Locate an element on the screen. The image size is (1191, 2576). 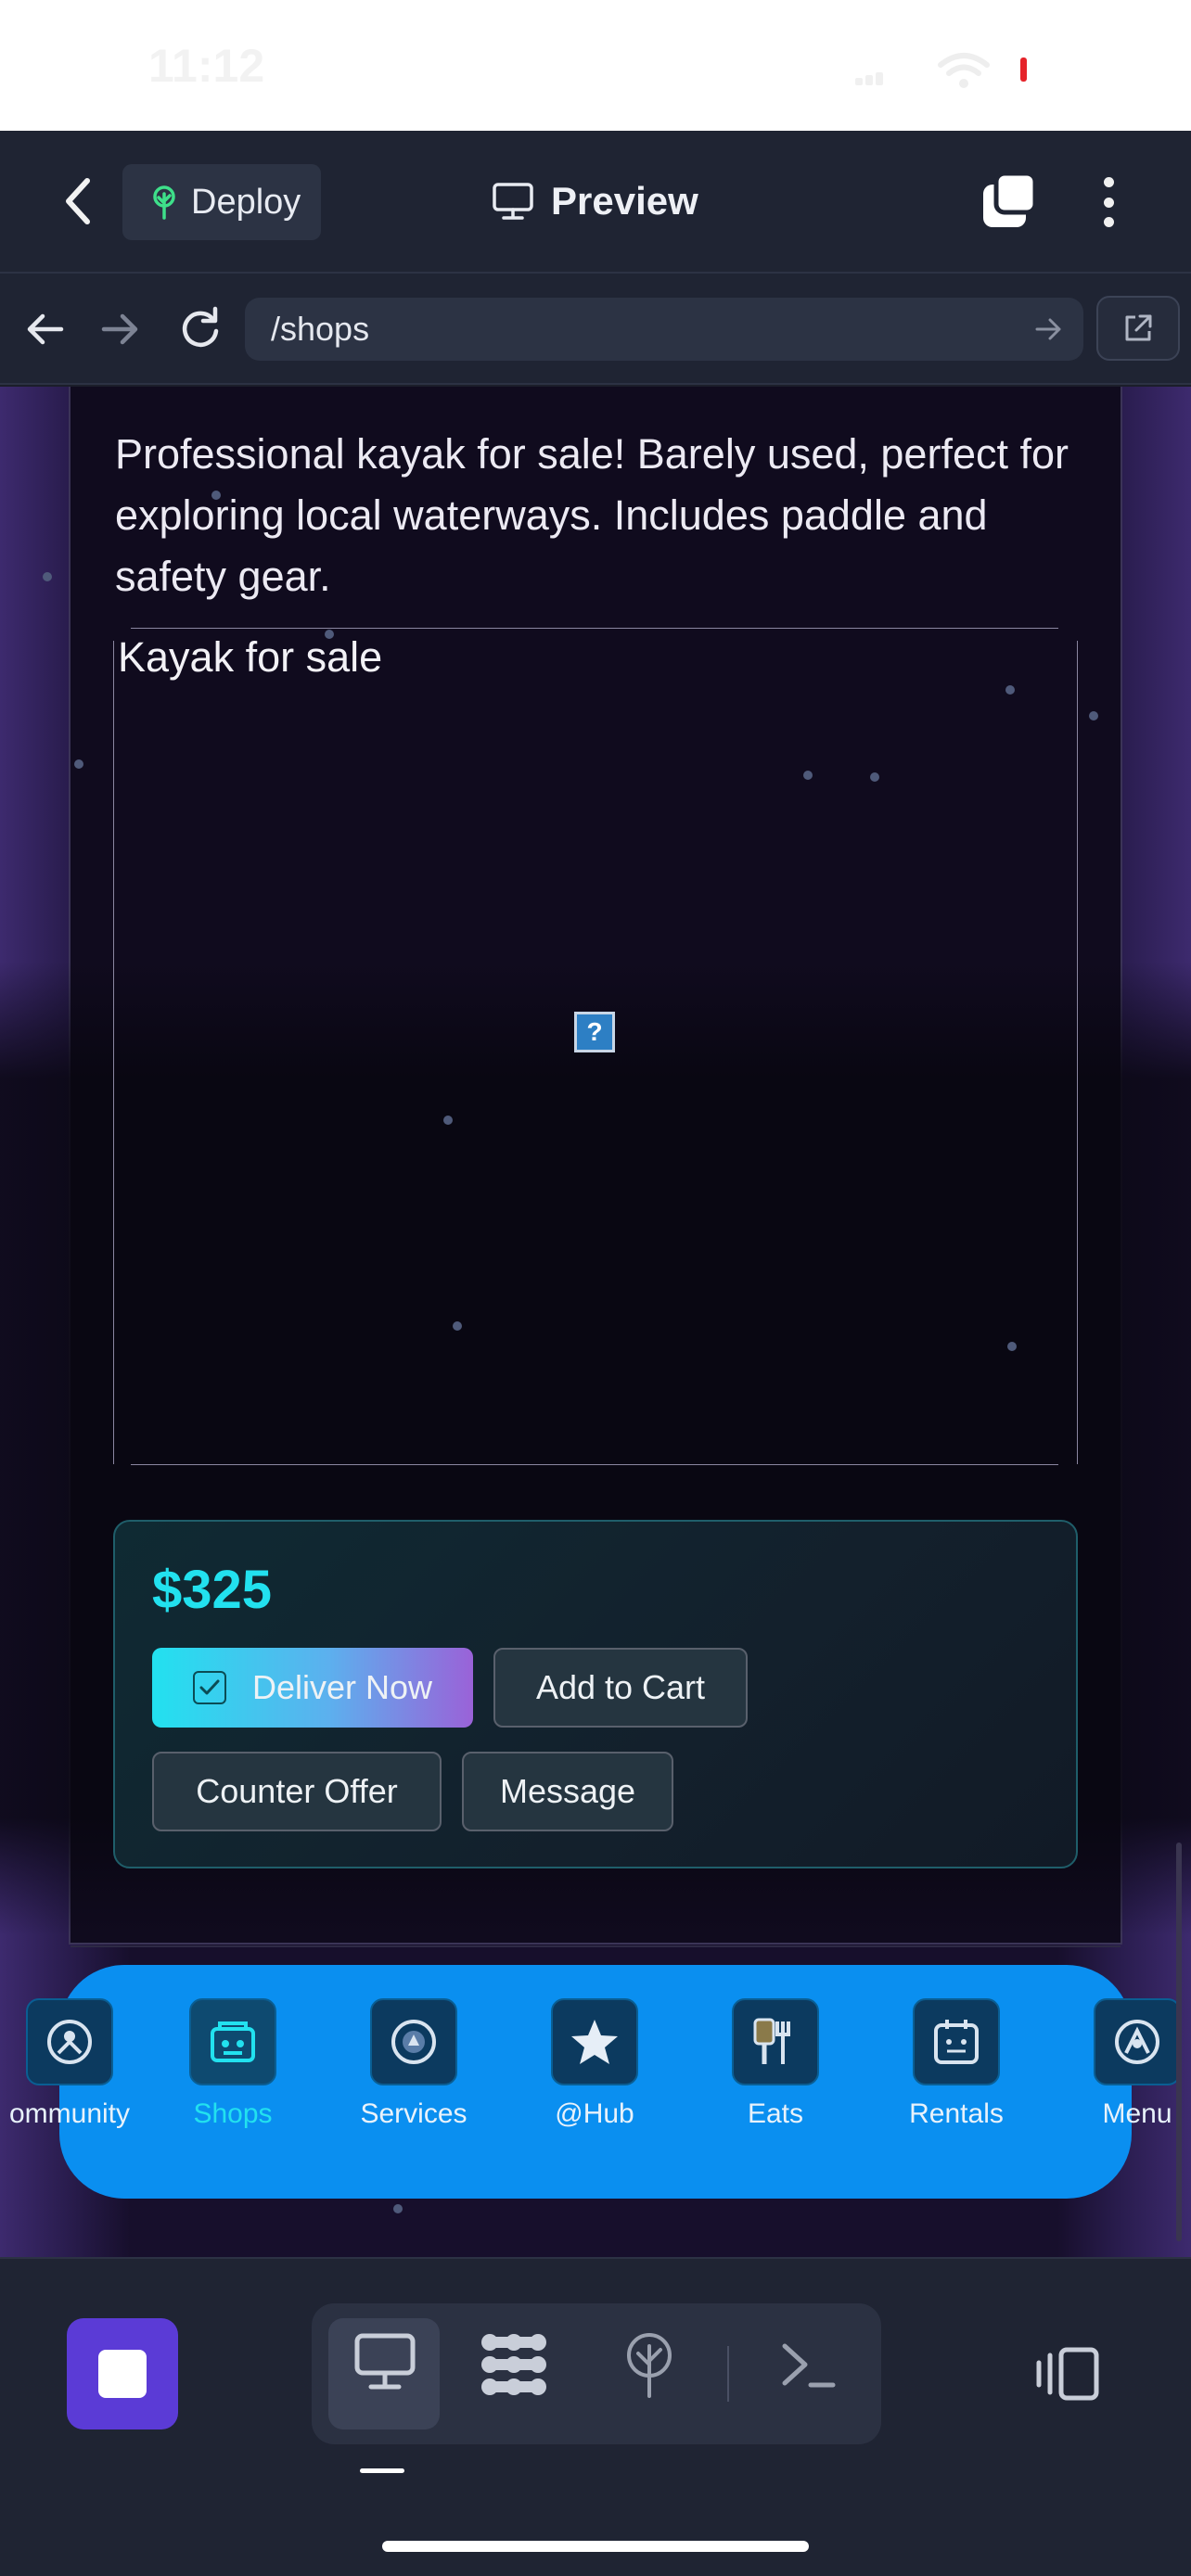
apps-grid-icon is located at coordinates (514, 2365).